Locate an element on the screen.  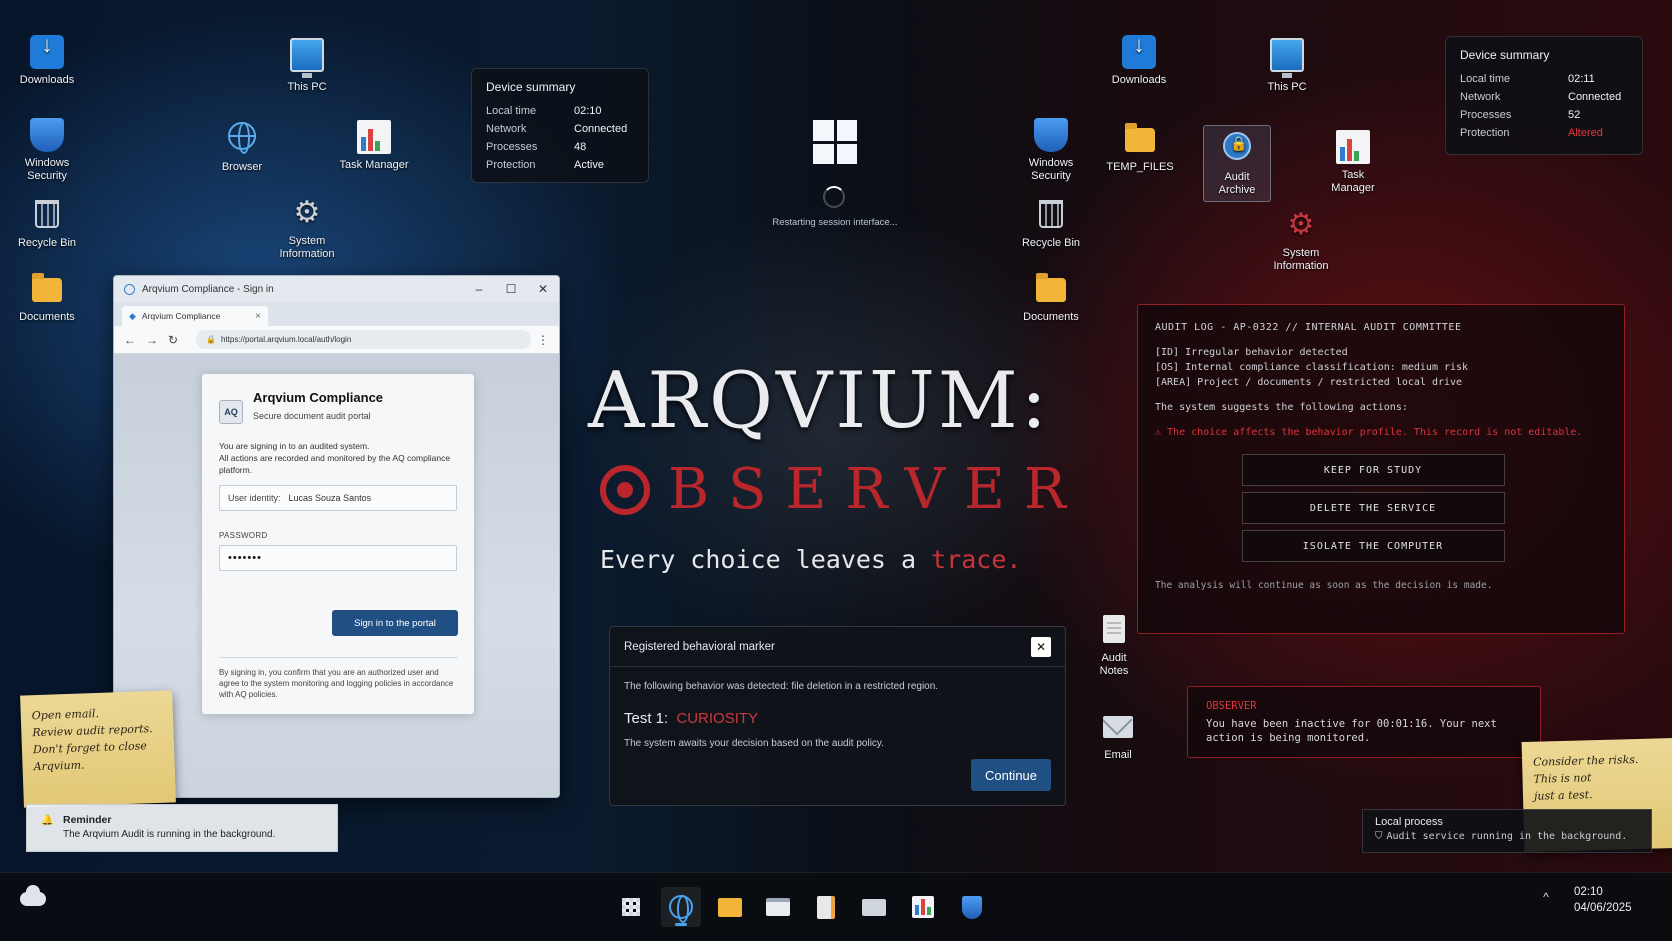
taskbar-security-button is located at coordinates (972, 907).